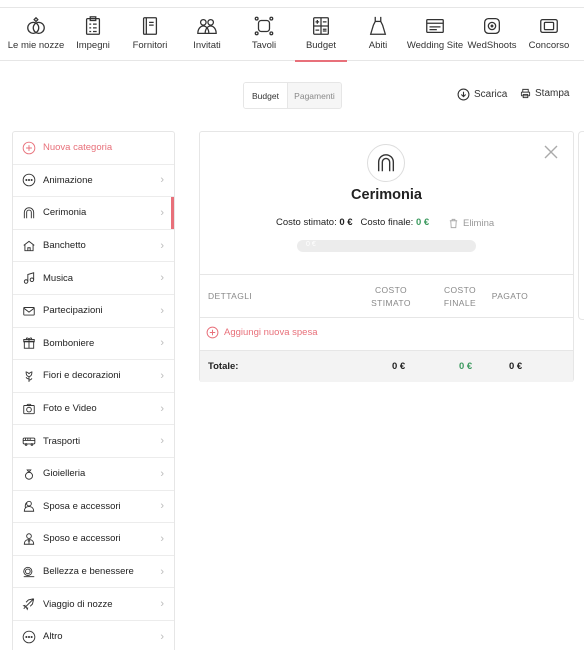 The height and width of the screenshot is (650, 584). I want to click on nav-wedding-site: Wedding Site, so click(435, 34).